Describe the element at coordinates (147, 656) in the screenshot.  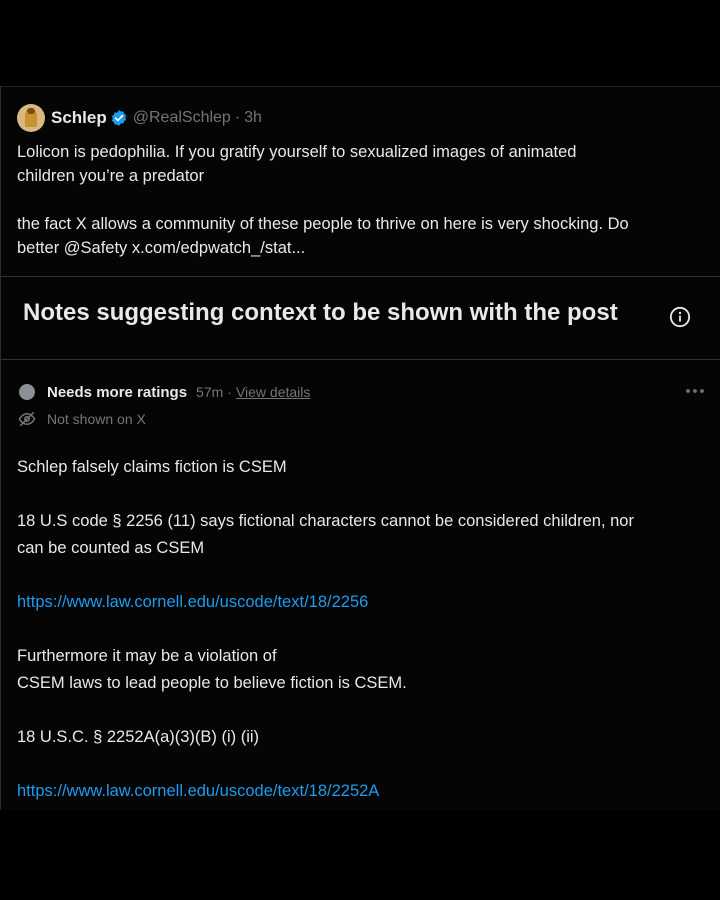
I see `note-paragraph: Furthermore it may be a violation of` at that location.